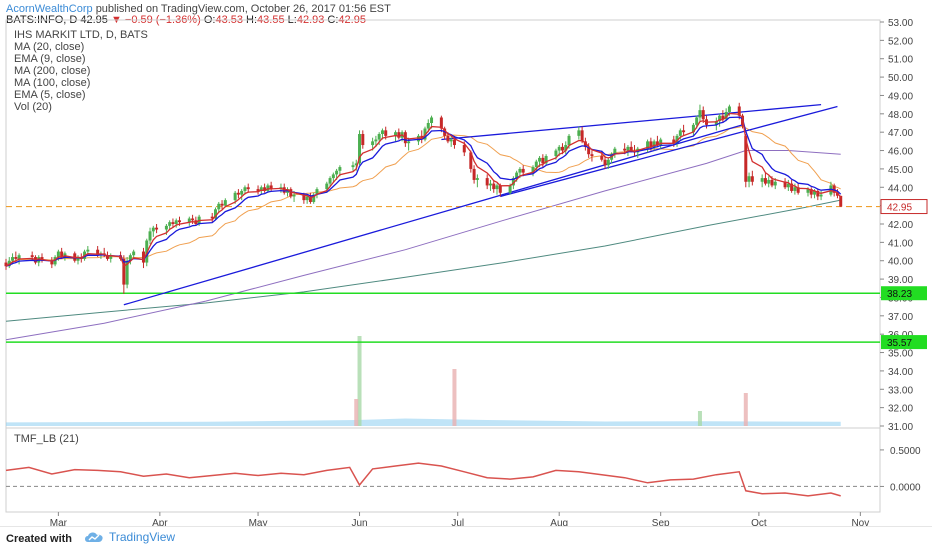 This screenshot has height=551, width=932. What do you see at coordinates (423, 479) in the screenshot?
I see `tmf-line` at bounding box center [423, 479].